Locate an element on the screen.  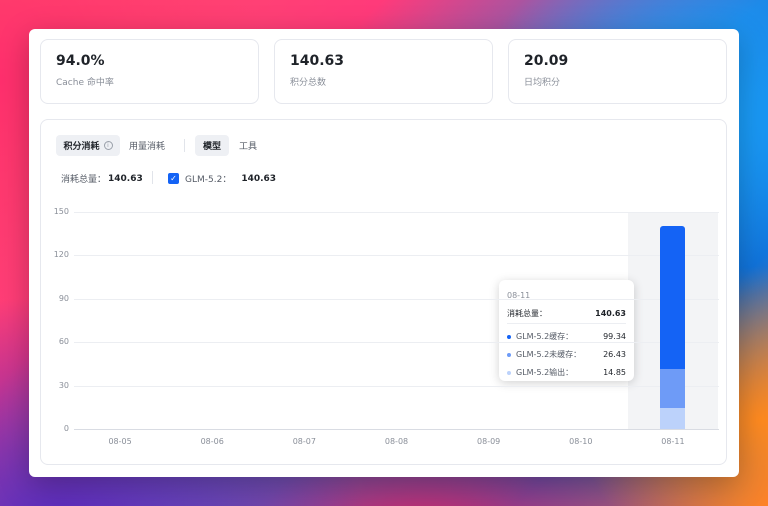
x-tick-label: 08-09 is located at coordinates (489, 441).